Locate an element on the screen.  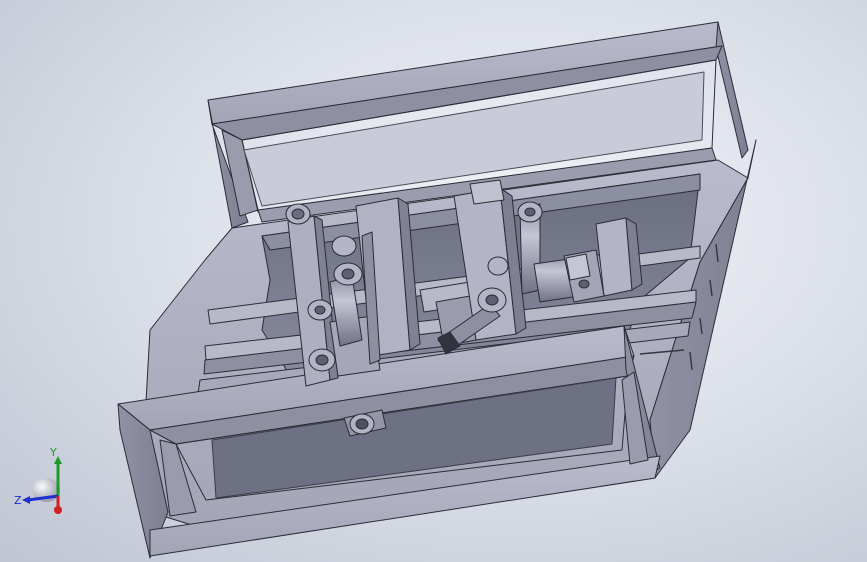
z-axis-label: Z is located at coordinates (18, 500).